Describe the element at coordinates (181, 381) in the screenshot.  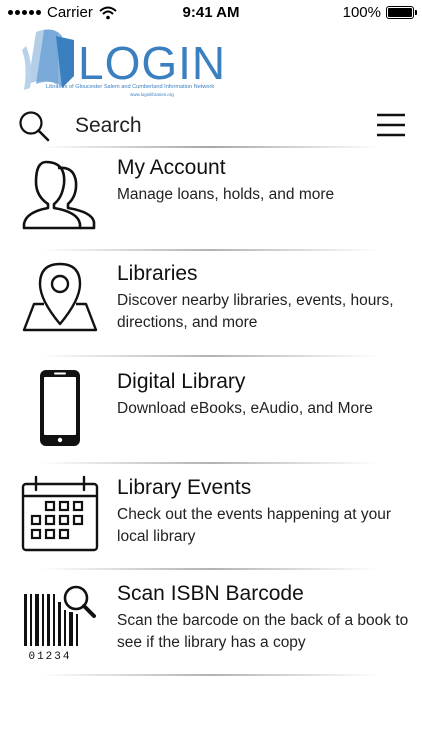
I see `menu-item-title: Digital Library` at that location.